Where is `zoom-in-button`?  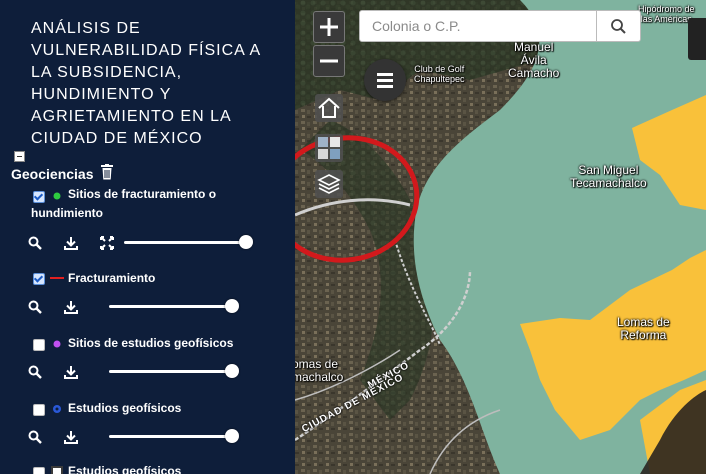
zoom-in-button is located at coordinates (329, 27).